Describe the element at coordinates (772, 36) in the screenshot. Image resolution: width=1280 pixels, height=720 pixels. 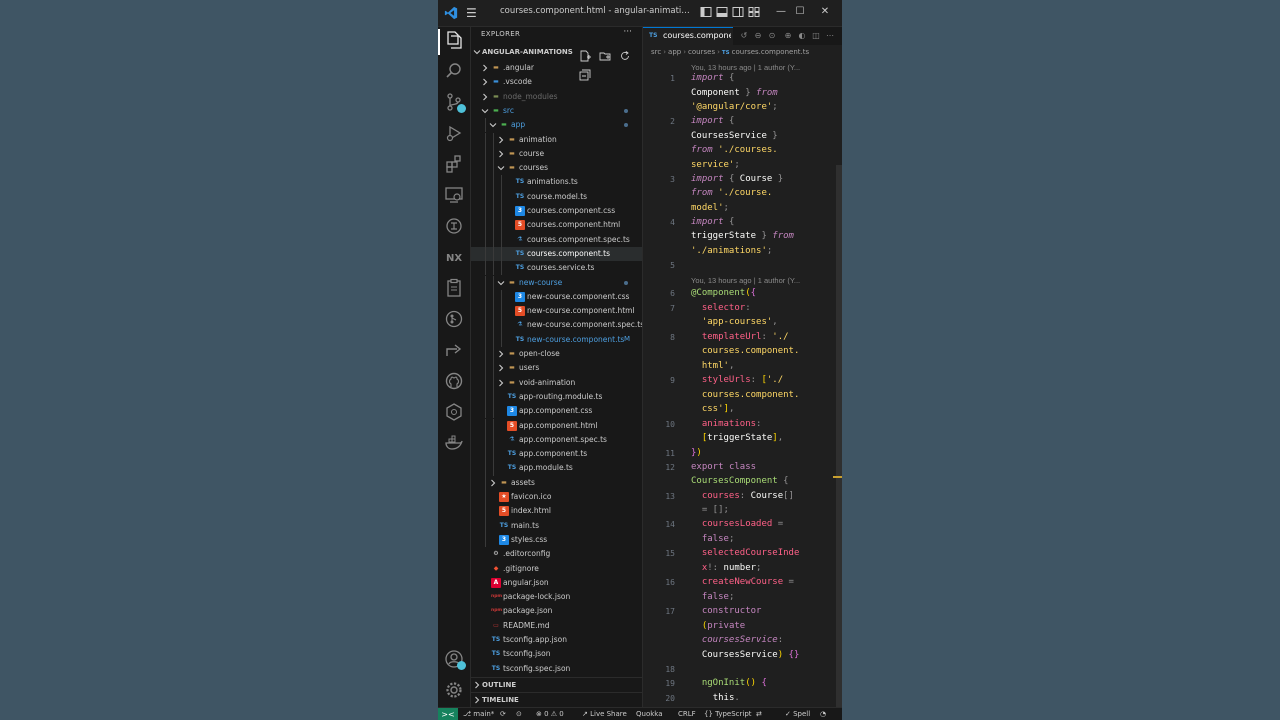
I see `revision-icon: ⊙` at that location.